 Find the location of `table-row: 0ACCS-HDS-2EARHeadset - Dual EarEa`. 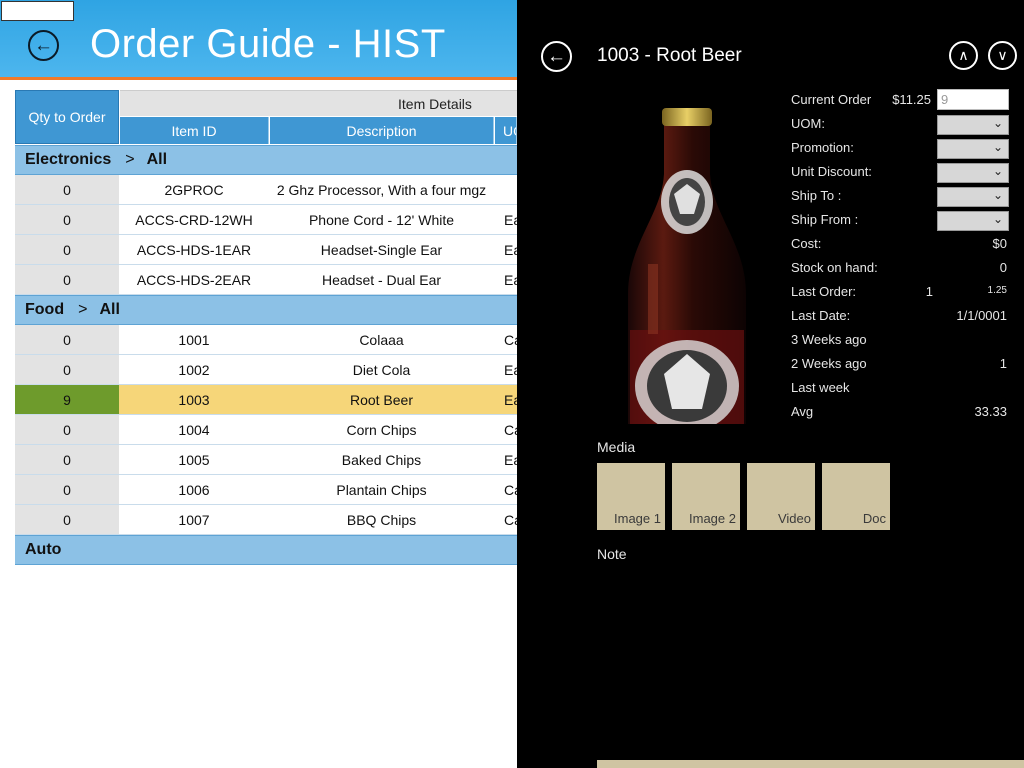

table-row: 0ACCS-HDS-2EARHeadset - Dual EarEa is located at coordinates (266, 280).